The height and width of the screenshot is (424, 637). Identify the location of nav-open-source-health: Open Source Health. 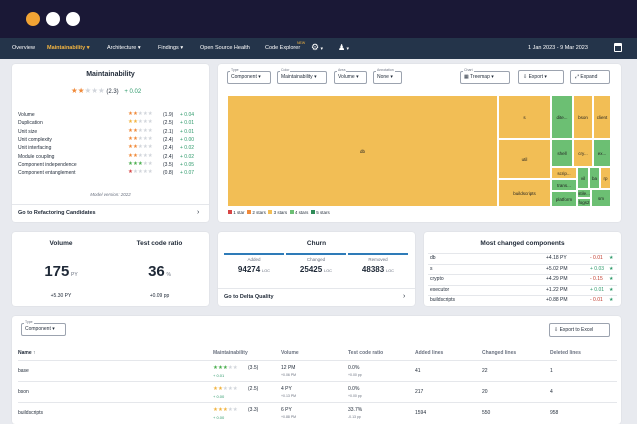
(225, 48).